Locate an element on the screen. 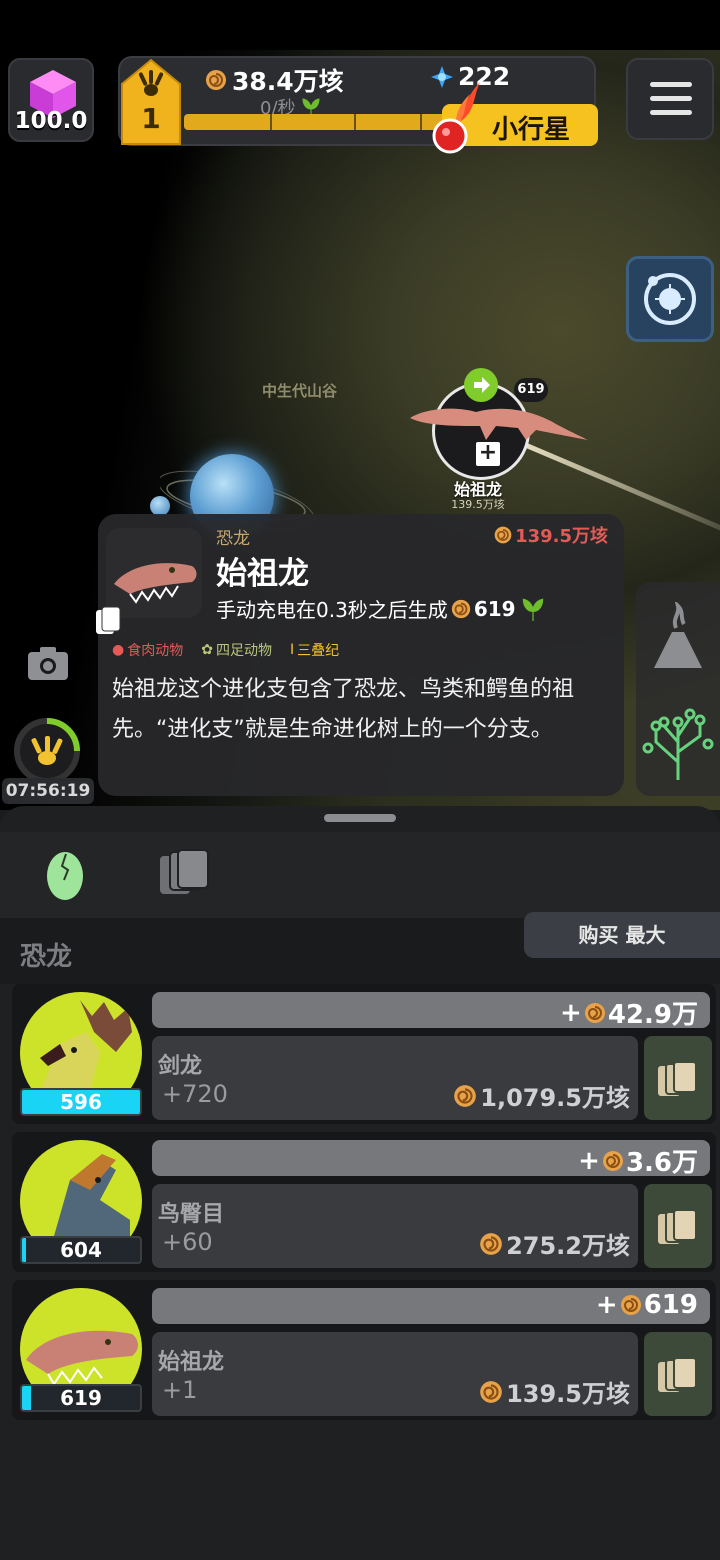 Image resolution: width=720 pixels, height=1560 pixels. species-level-bar: 596 is located at coordinates (81, 1102).